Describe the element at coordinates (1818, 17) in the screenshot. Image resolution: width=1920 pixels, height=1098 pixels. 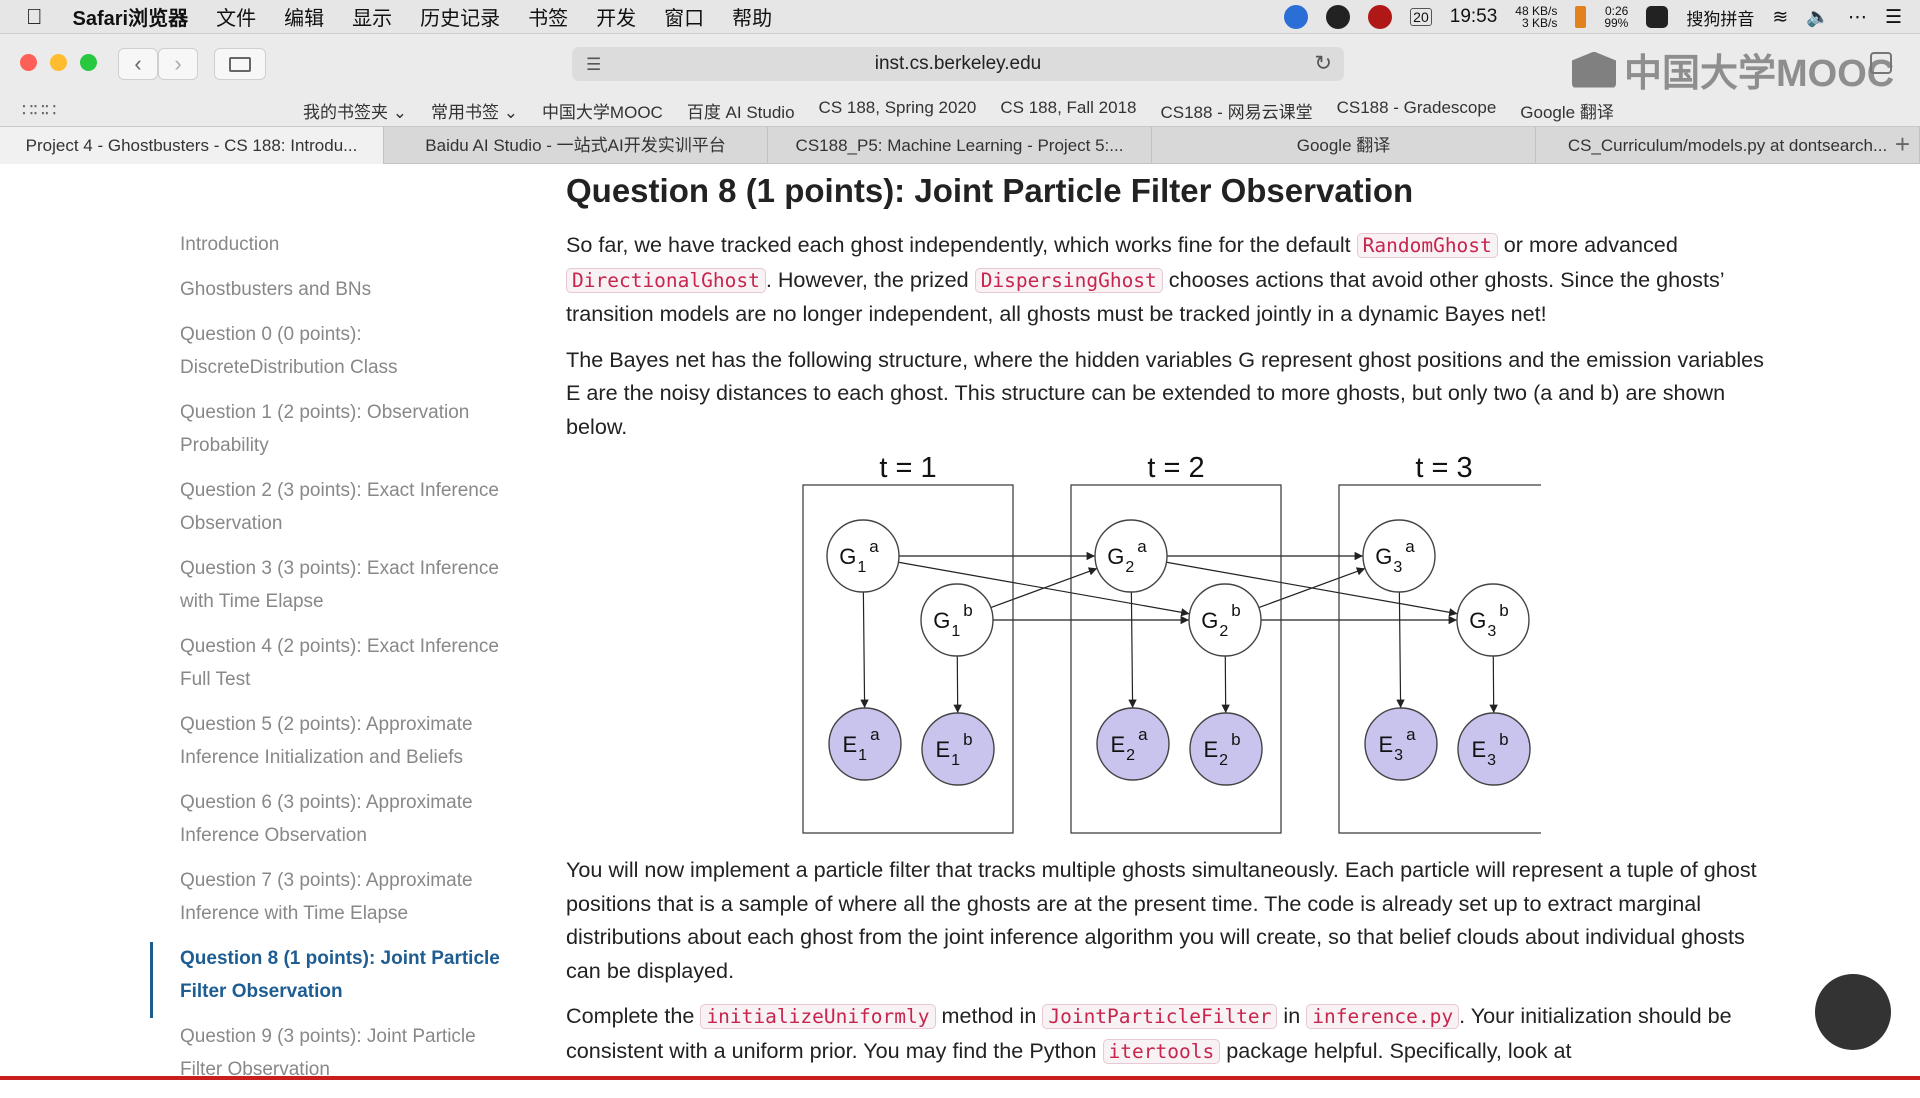
I see `volume-icon: 🔈` at that location.